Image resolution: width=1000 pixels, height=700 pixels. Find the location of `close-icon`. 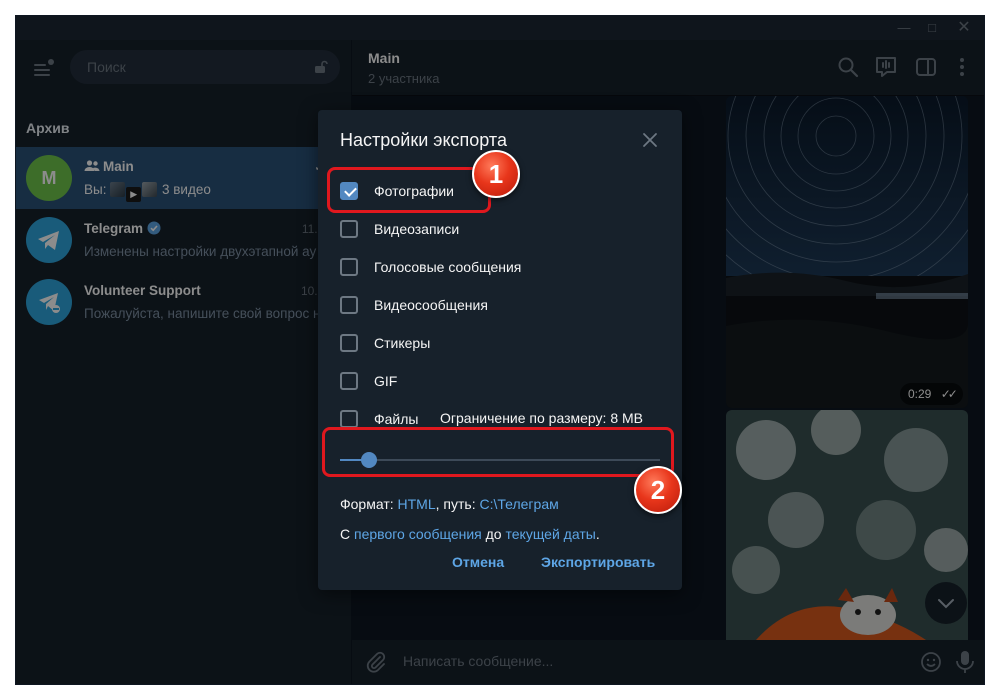

close-icon is located at coordinates (650, 140).